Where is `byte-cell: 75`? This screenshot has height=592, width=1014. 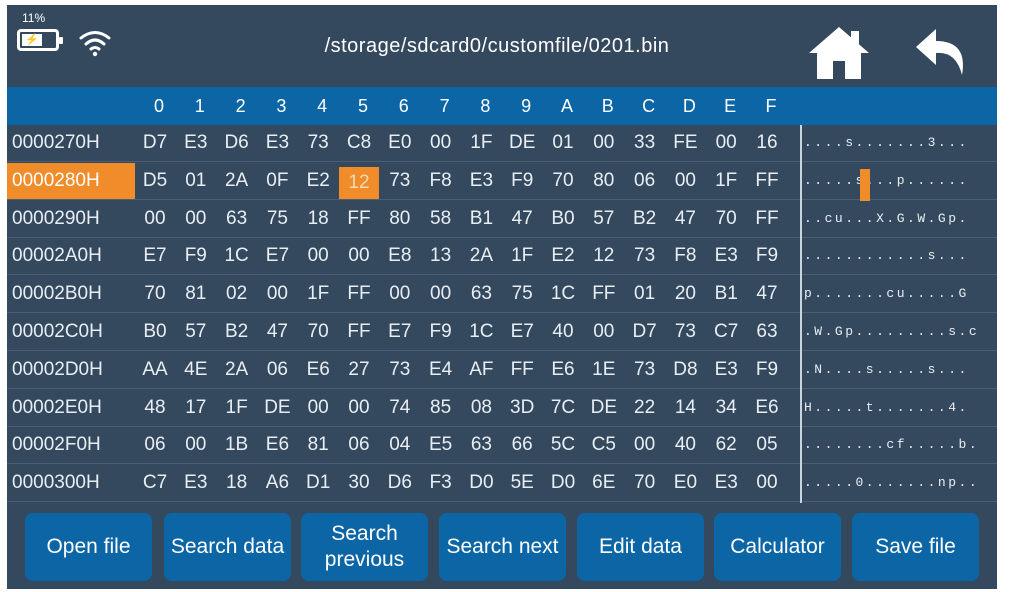
byte-cell: 75 is located at coordinates (277, 219).